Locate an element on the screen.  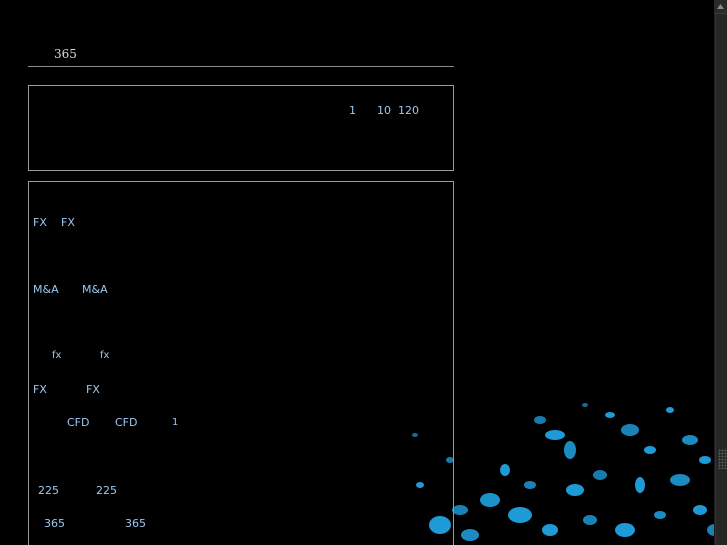
page-title: 365 is located at coordinates (65, 54).